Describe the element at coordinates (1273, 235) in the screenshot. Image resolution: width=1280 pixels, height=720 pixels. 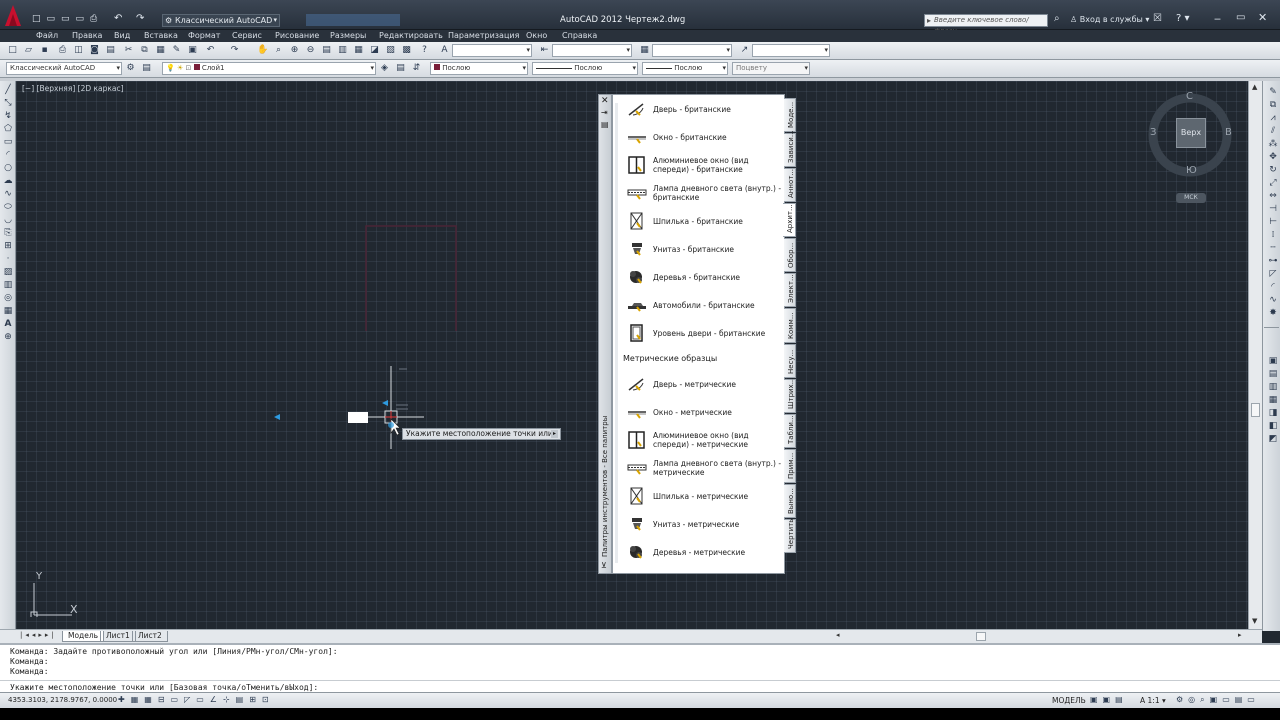
I see `break-at-point-icon: ⁞` at that location.